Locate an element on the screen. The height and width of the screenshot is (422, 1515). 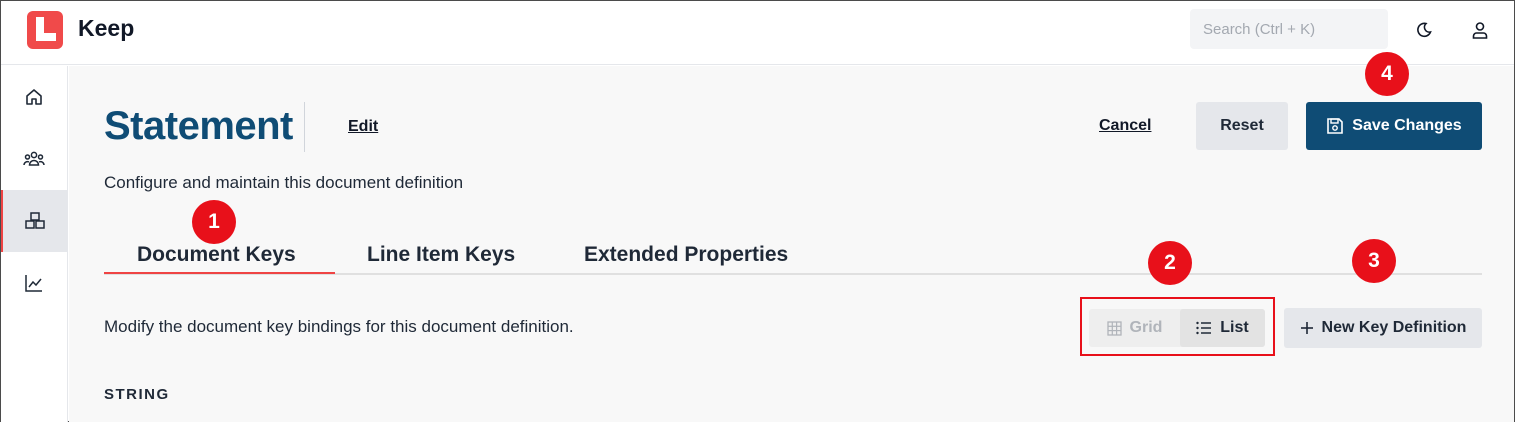
save-changes-label: Save Changes is located at coordinates (1407, 125).